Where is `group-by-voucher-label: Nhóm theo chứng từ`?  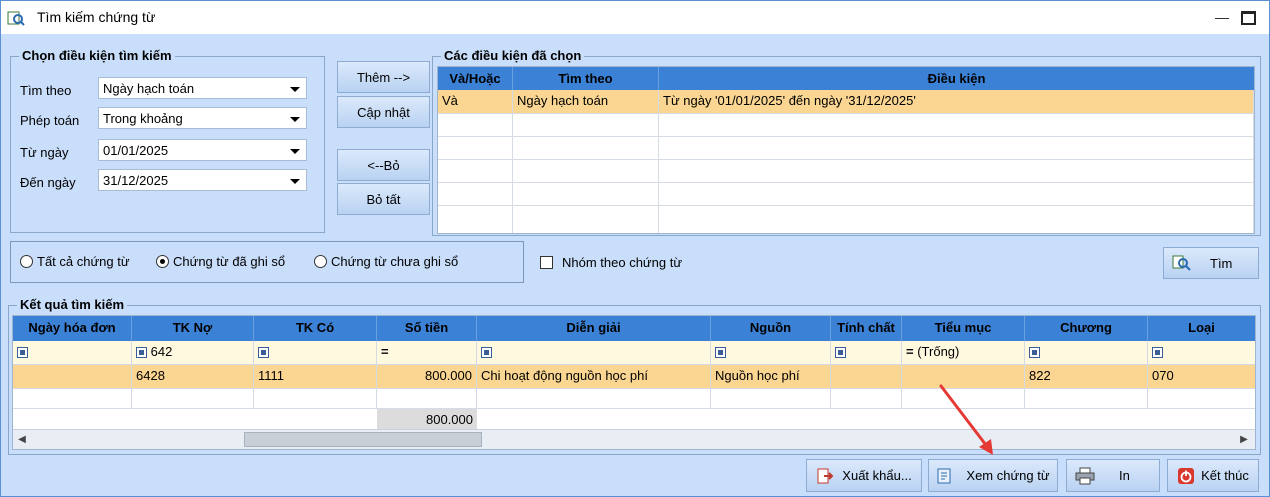
group-by-voucher-label: Nhóm theo chứng từ is located at coordinates (622, 262).